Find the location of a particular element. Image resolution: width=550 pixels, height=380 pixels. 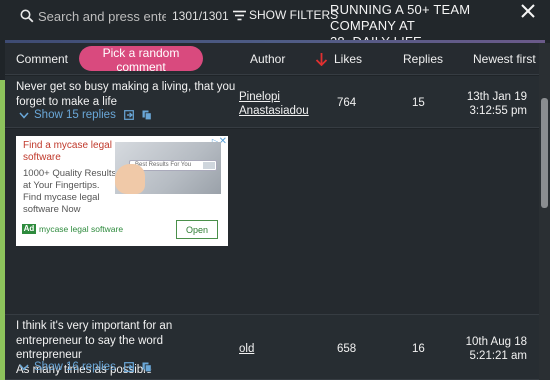

ad-image-hand is located at coordinates (130, 179).